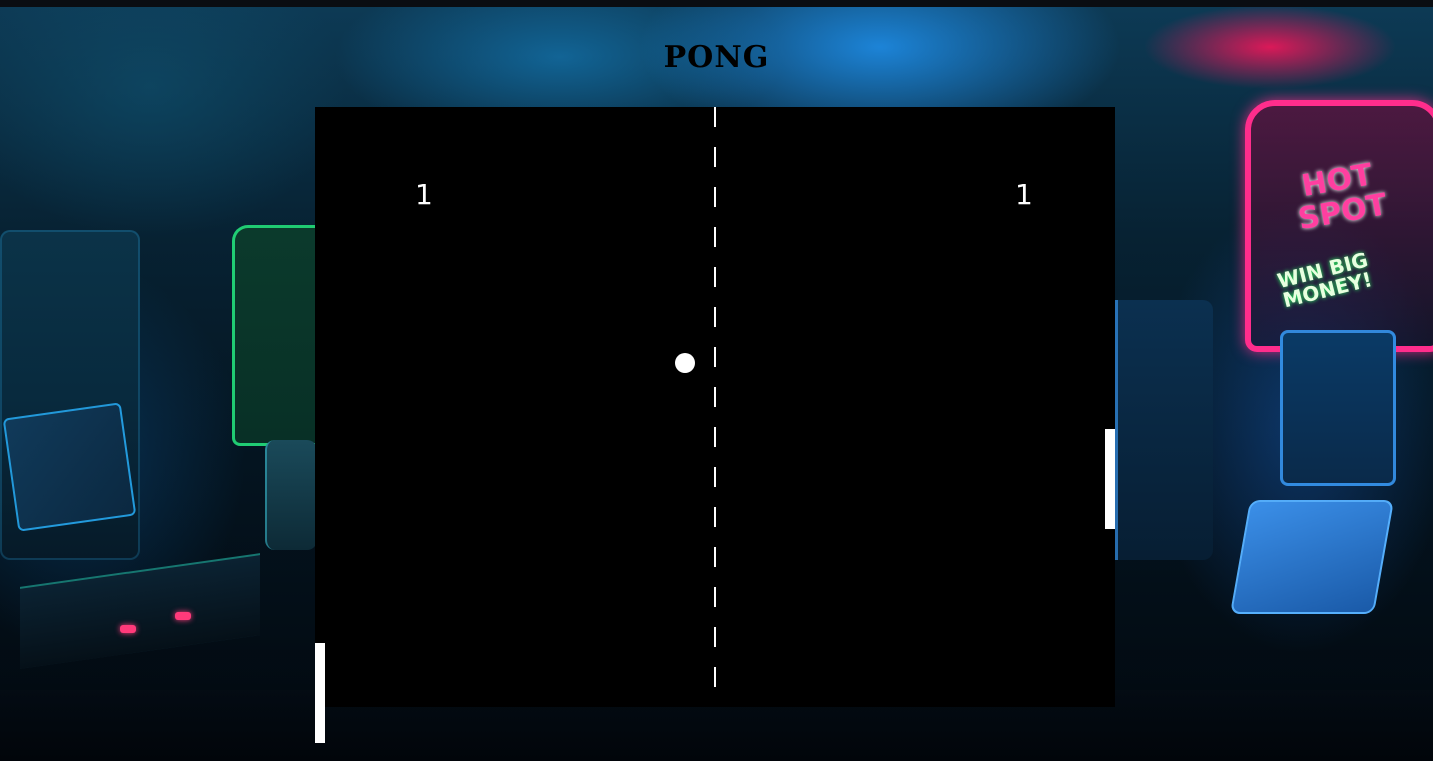  I want to click on ball, so click(685, 363).